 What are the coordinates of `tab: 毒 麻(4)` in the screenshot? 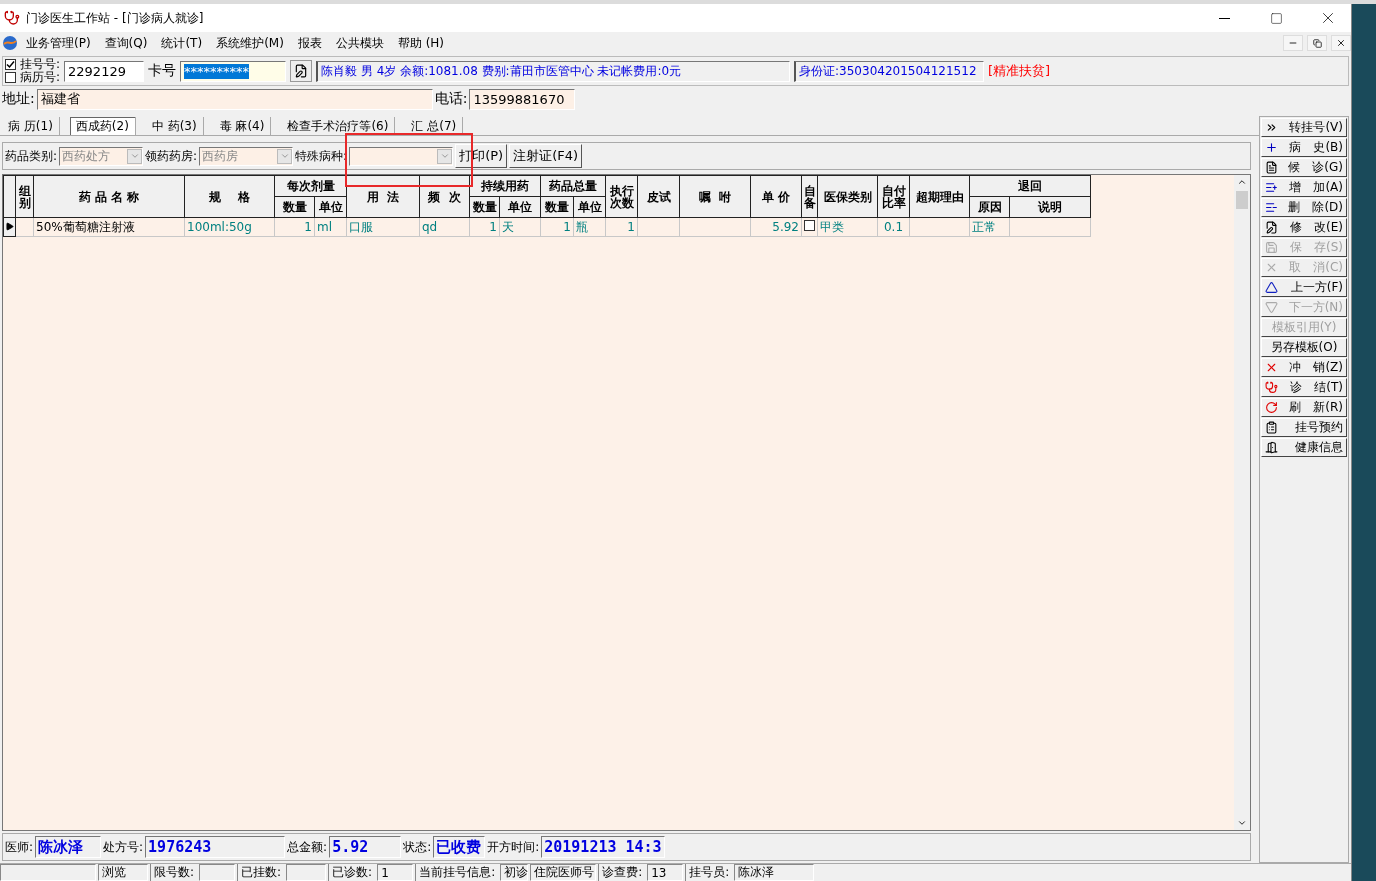 It's located at (242, 126).